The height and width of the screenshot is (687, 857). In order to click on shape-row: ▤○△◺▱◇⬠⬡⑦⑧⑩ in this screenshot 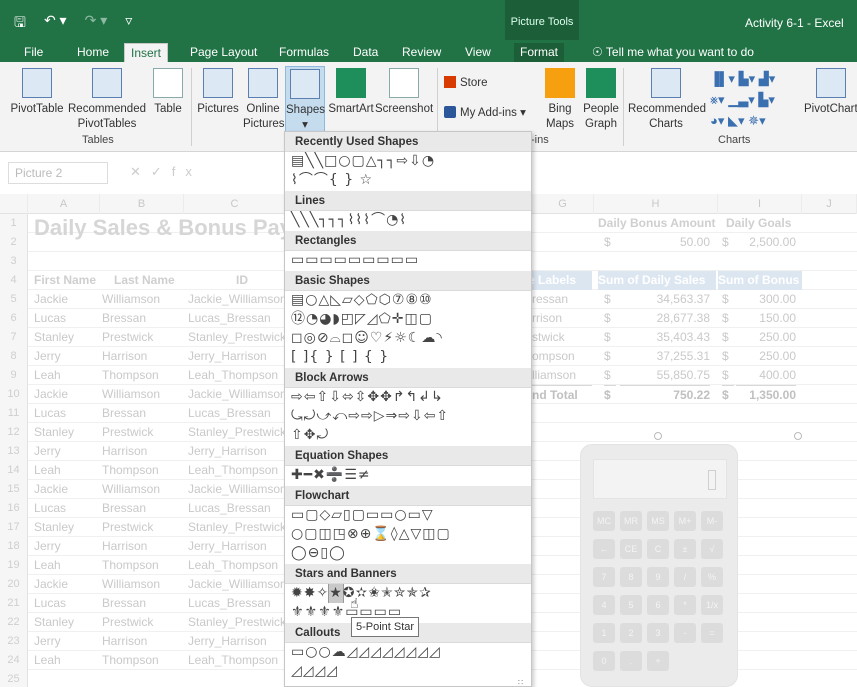, I will do `click(408, 300)`.